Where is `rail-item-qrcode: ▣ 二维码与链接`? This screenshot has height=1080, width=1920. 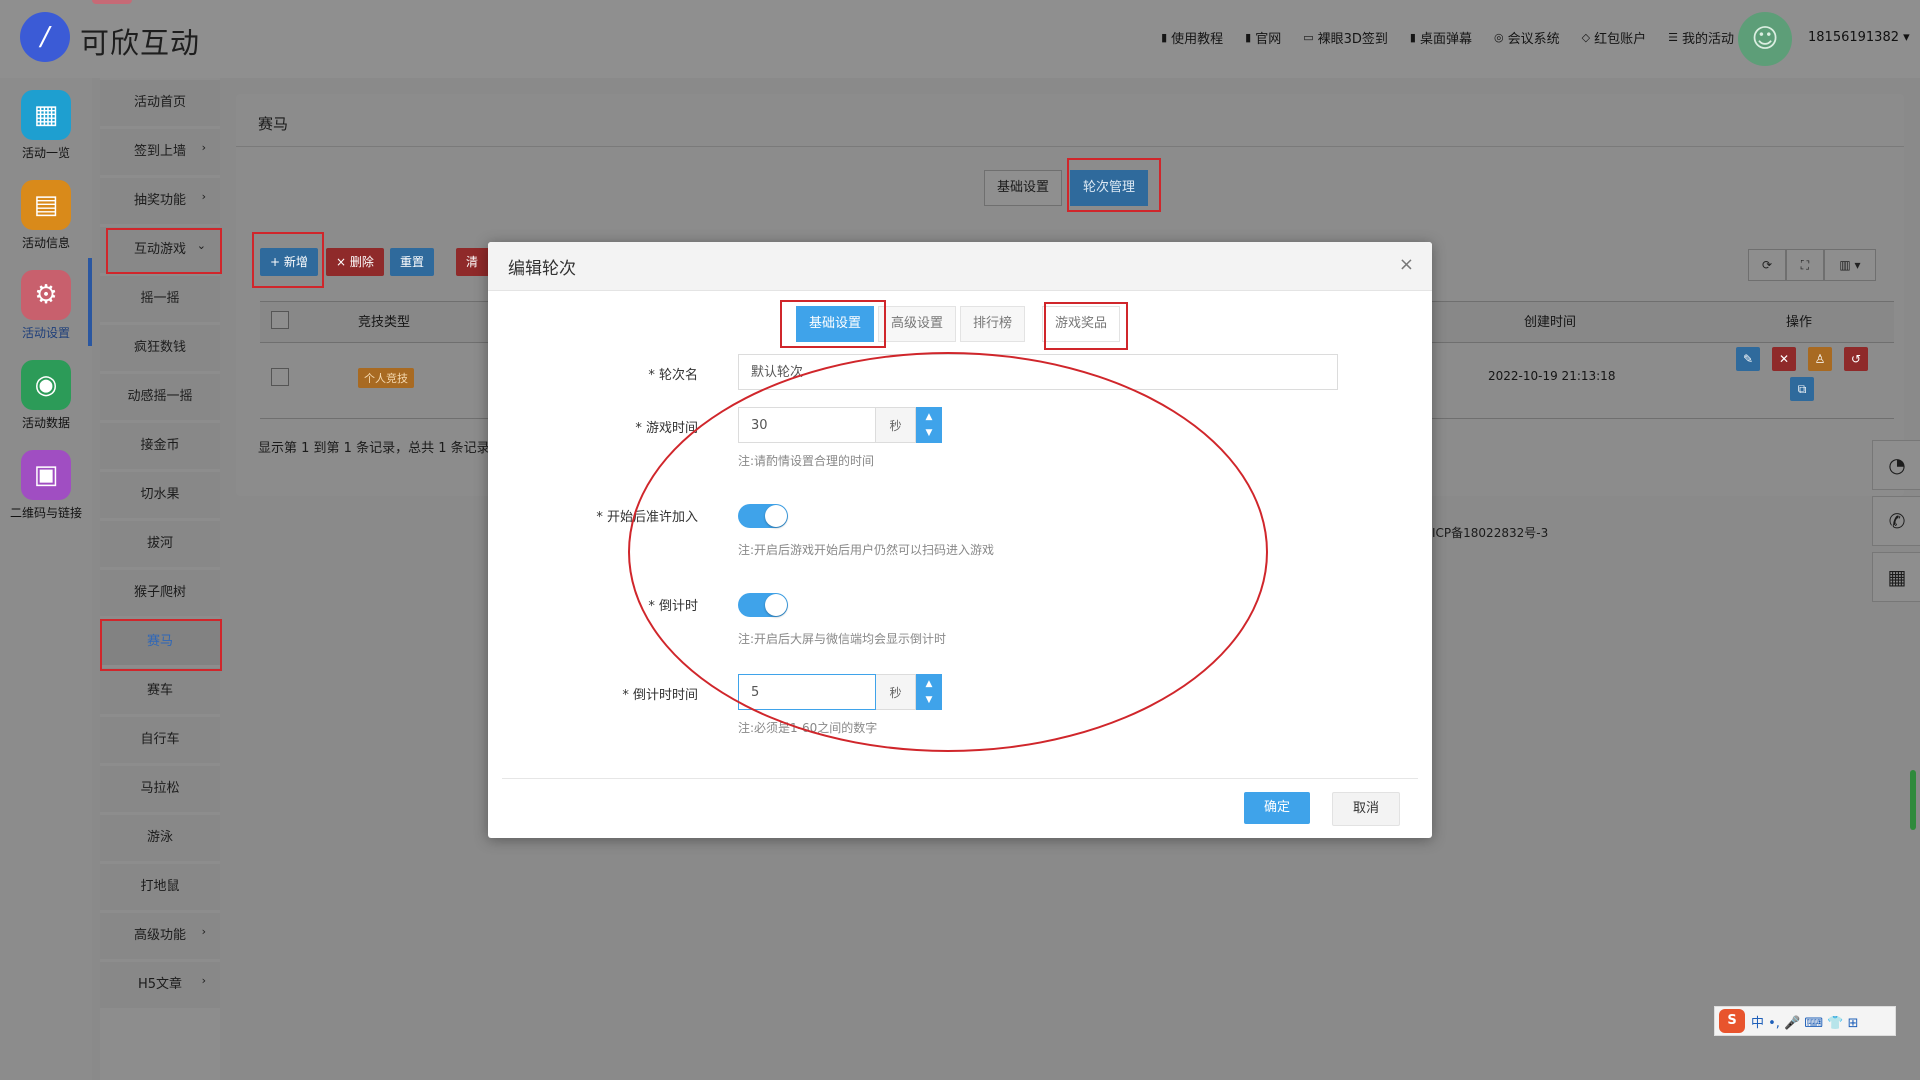 rail-item-qrcode: ▣ 二维码与链接 is located at coordinates (46, 488).